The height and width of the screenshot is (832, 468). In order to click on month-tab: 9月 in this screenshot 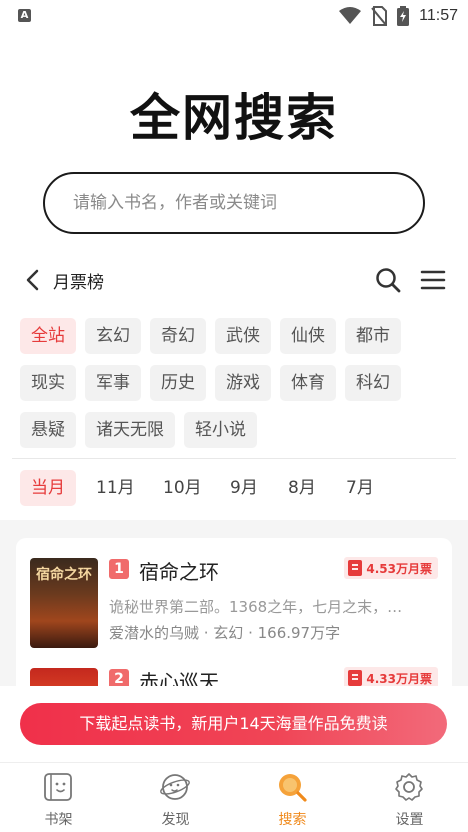, I will do `click(244, 488)`.